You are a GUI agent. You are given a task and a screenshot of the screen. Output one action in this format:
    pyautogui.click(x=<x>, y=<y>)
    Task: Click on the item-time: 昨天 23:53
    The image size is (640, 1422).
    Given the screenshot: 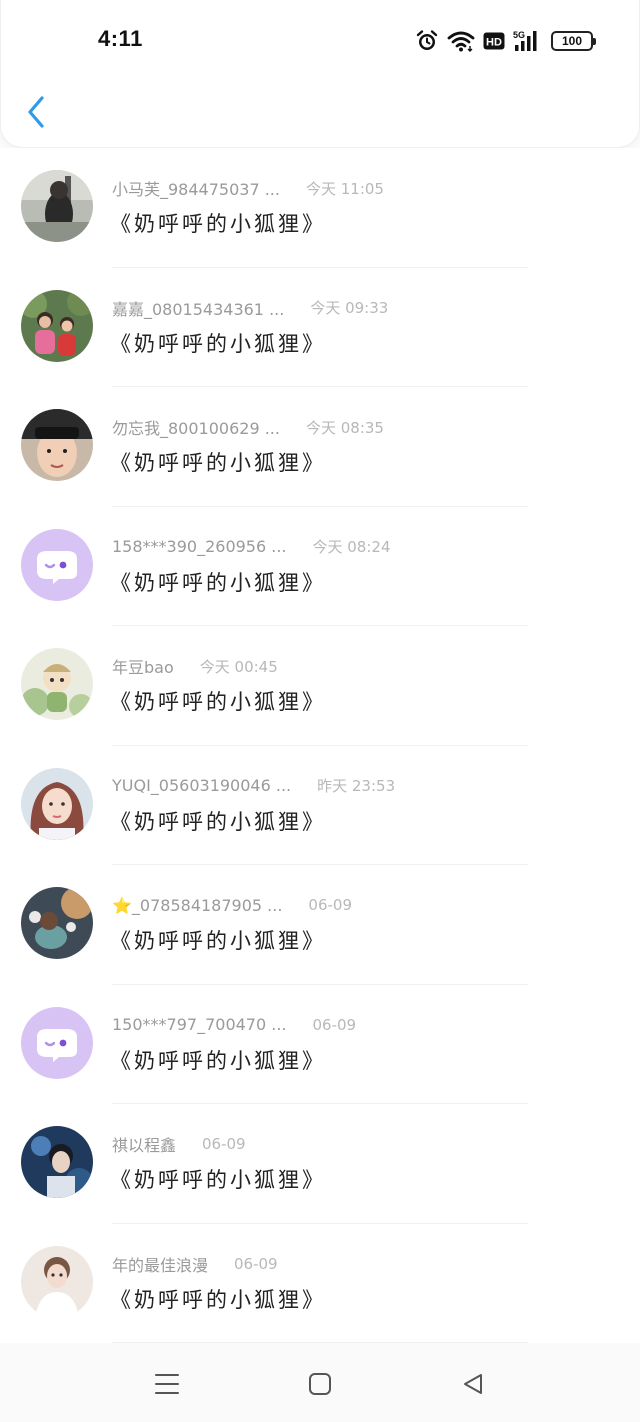 What is the action you would take?
    pyautogui.click(x=356, y=786)
    